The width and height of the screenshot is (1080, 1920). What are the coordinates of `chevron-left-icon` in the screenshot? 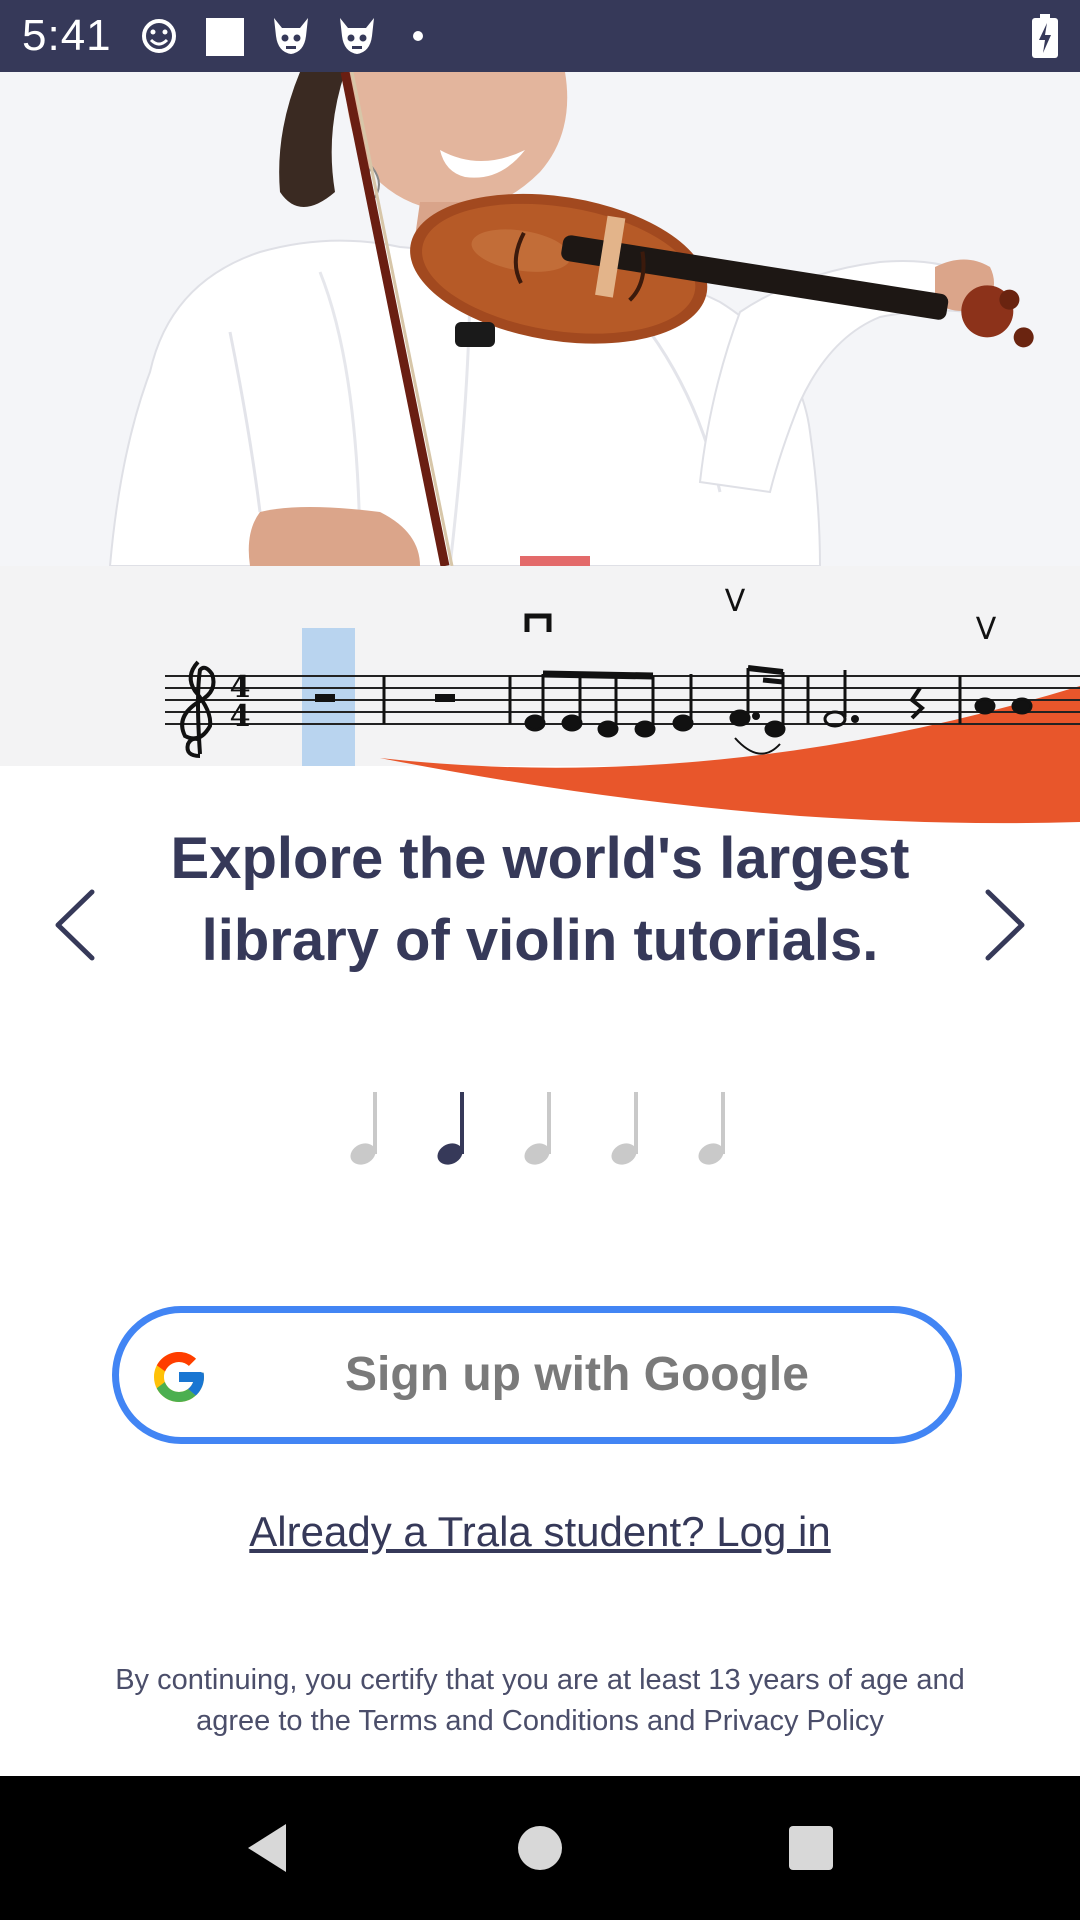 It's located at (75, 925).